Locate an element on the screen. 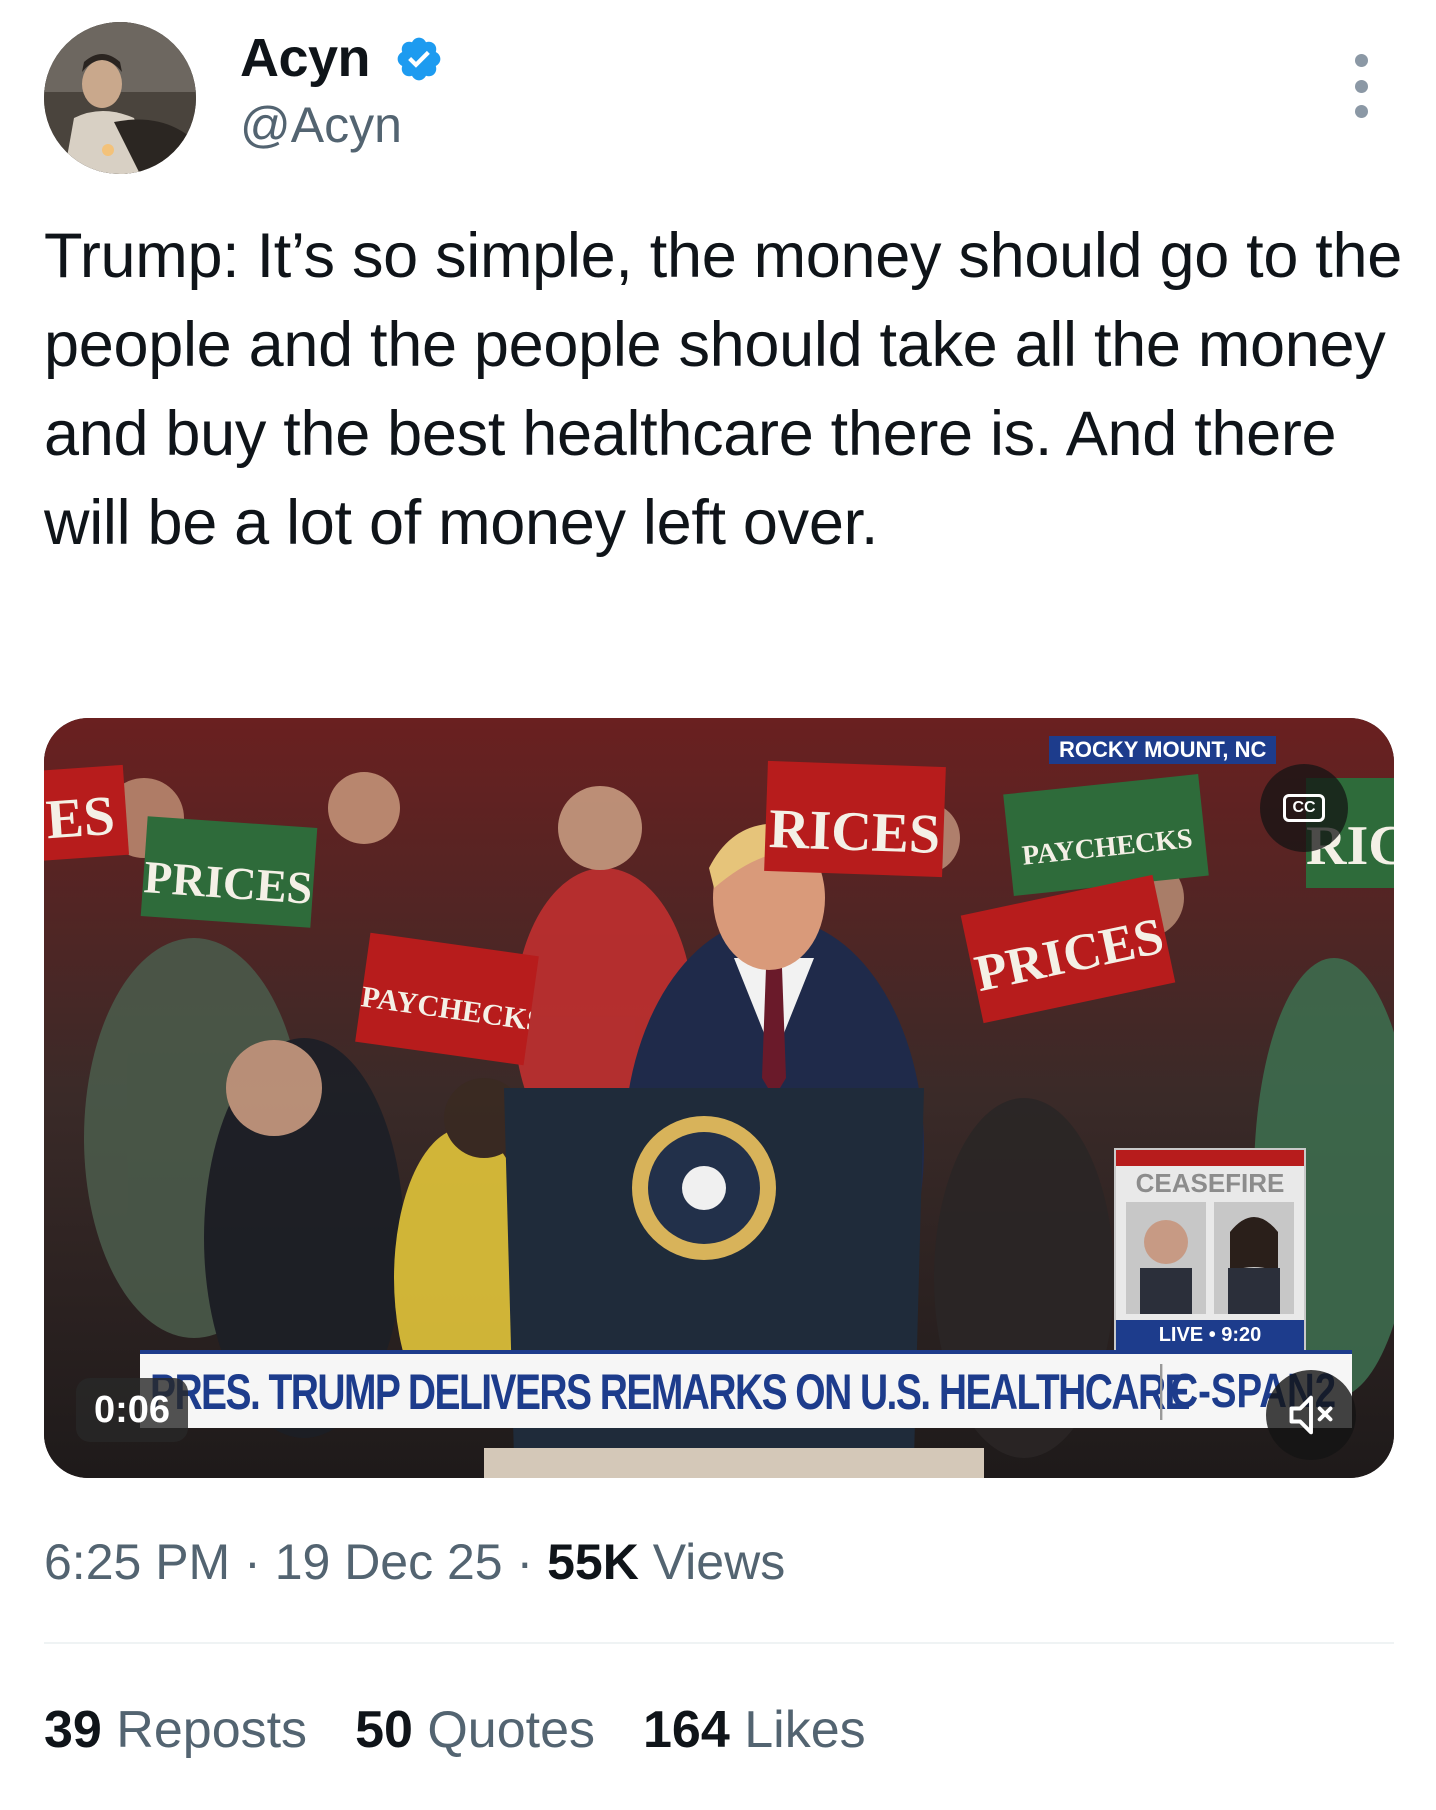  likes-label: Likes is located at coordinates (805, 1730).